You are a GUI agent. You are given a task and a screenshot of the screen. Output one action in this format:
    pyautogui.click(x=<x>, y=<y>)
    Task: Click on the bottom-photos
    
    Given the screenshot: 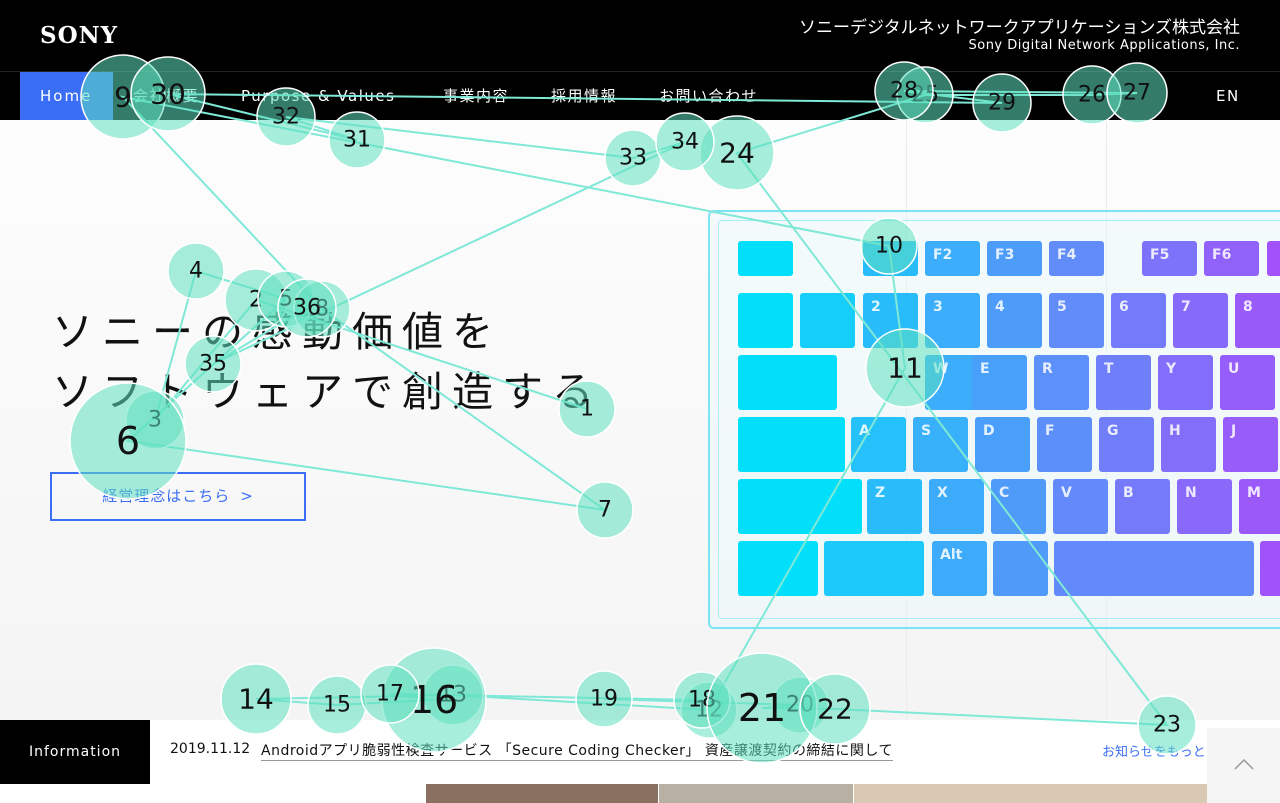 What is the action you would take?
    pyautogui.click(x=640, y=793)
    